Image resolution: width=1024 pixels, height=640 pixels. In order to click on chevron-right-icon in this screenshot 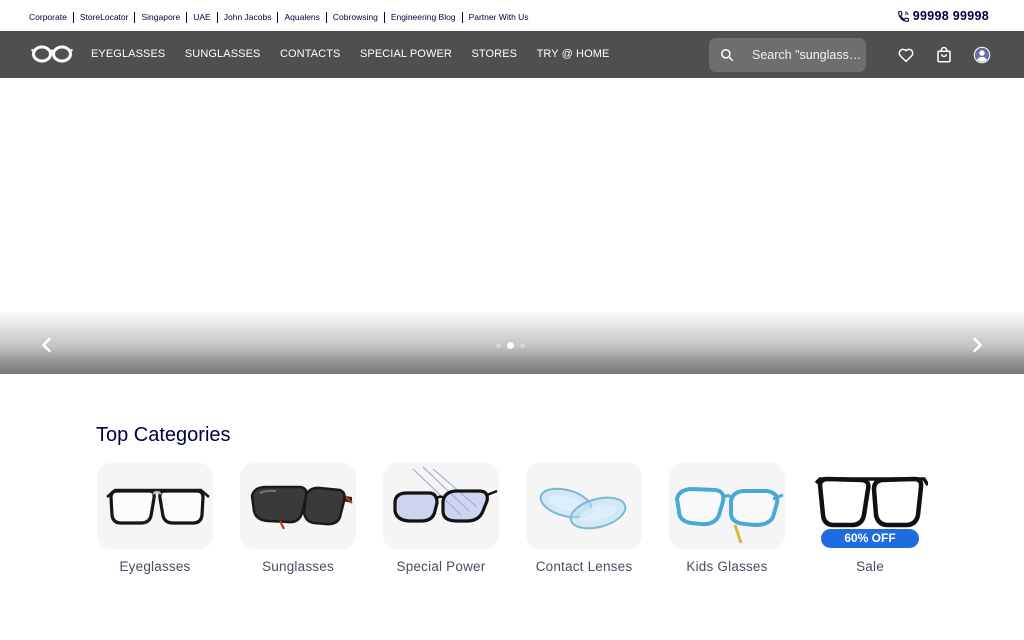, I will do `click(977, 345)`.